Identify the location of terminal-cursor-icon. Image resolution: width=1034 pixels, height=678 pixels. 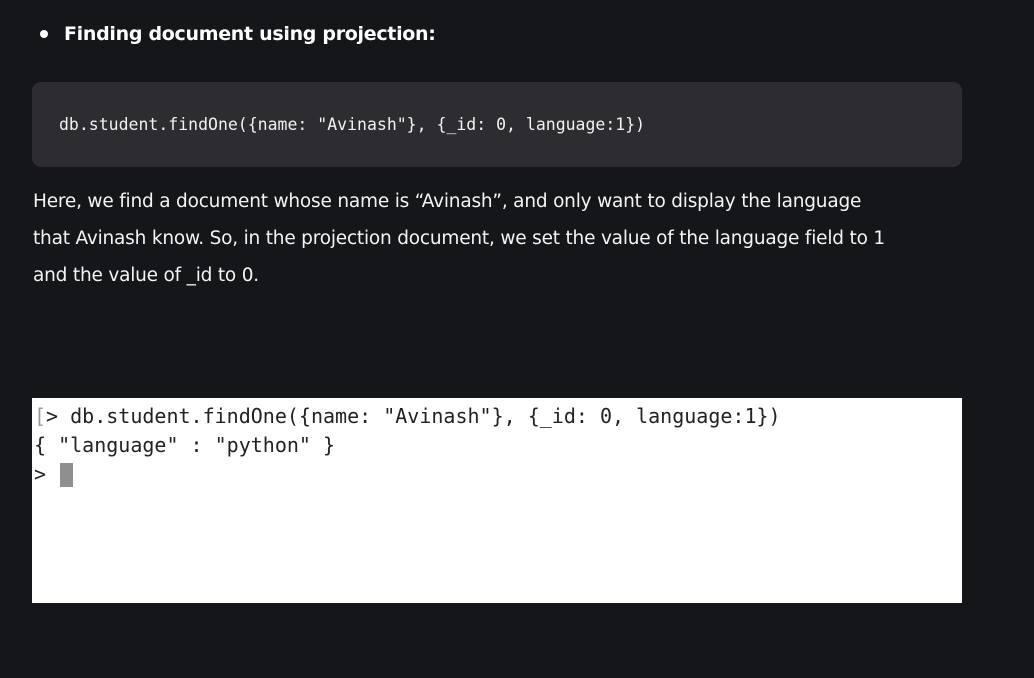
(67, 474).